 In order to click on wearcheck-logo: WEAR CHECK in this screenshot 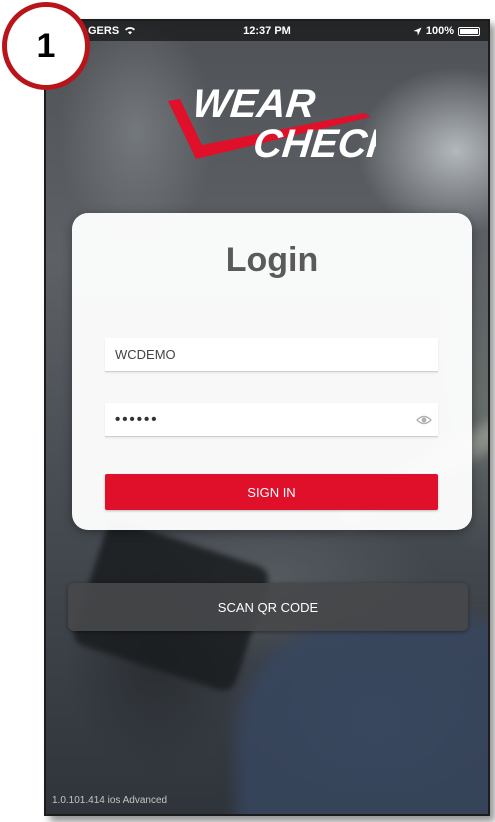, I will do `click(272, 122)`.